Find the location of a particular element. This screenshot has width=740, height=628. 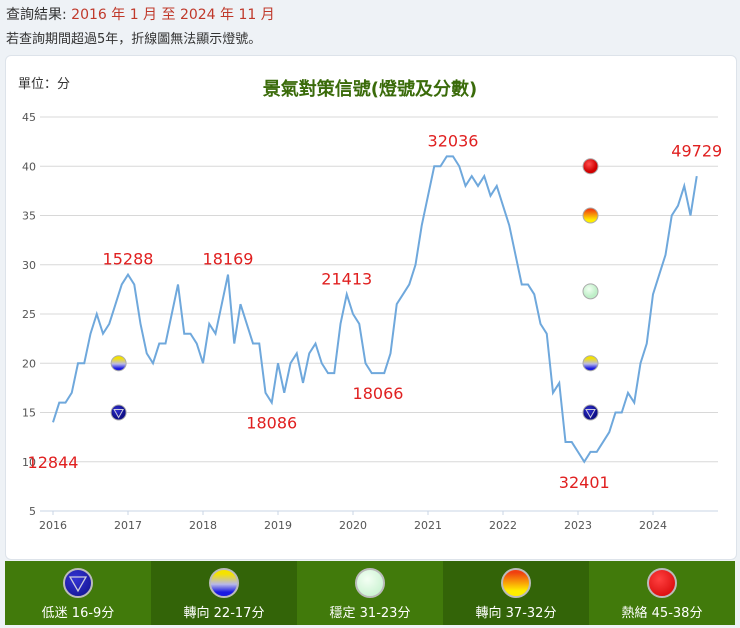

legend-label: 穩定 31-23分 is located at coordinates (370, 613).